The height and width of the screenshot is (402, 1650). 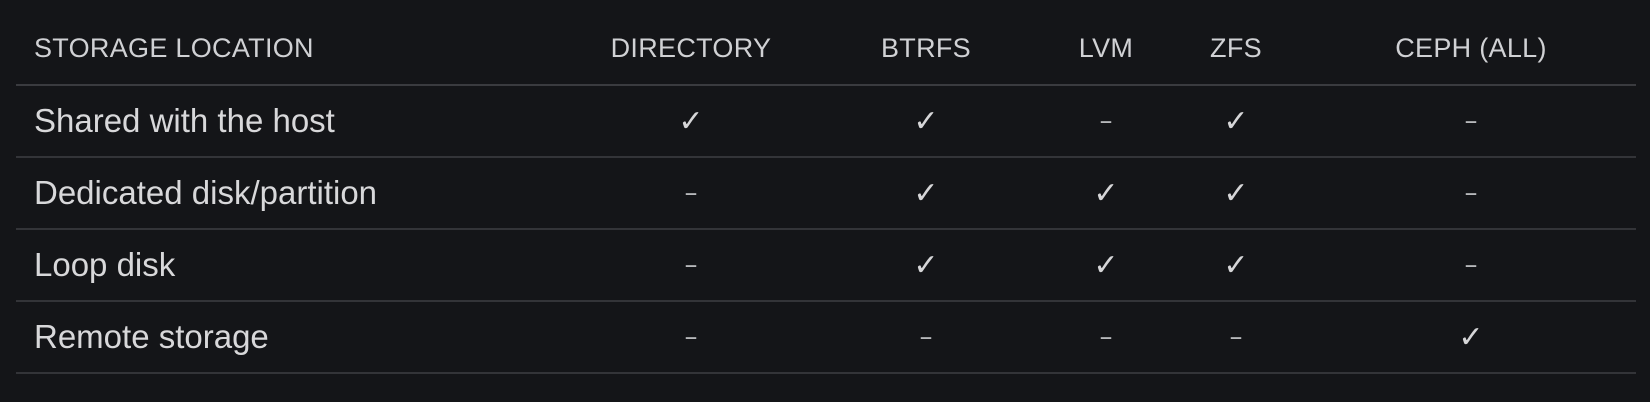 I want to click on header-zfs: ZFS, so click(x=1236, y=49).